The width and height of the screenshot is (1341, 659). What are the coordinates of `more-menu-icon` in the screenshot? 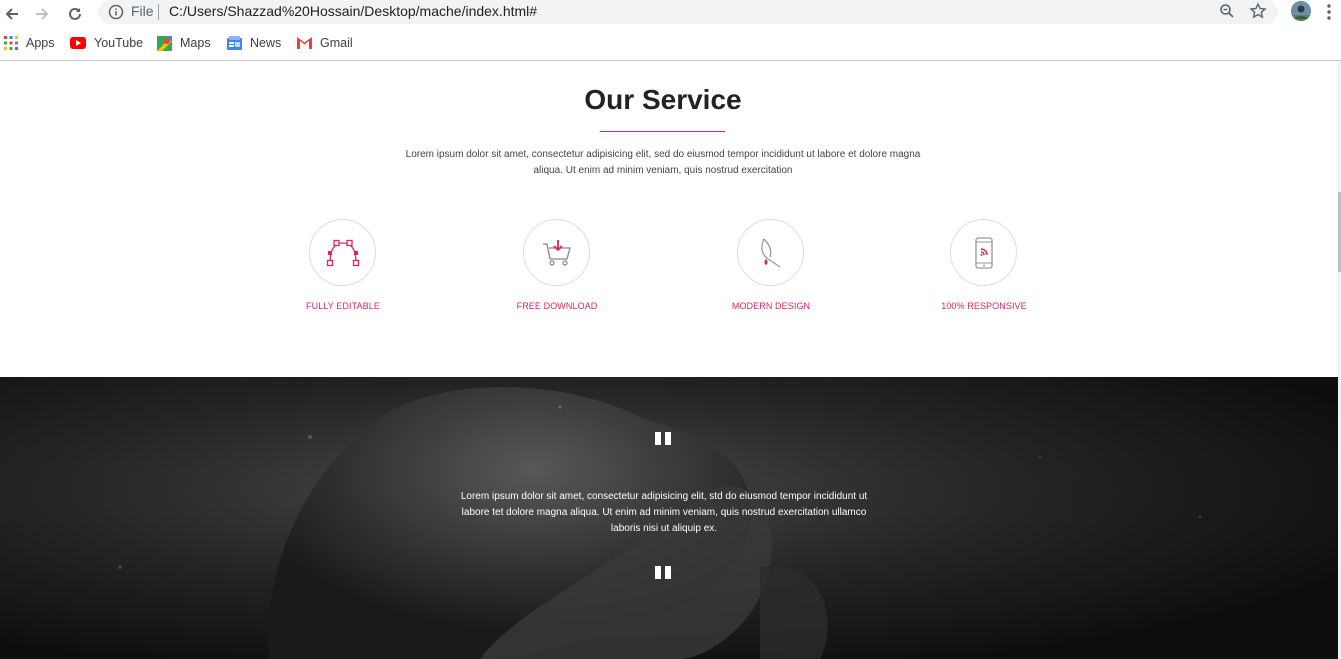 It's located at (1329, 14).